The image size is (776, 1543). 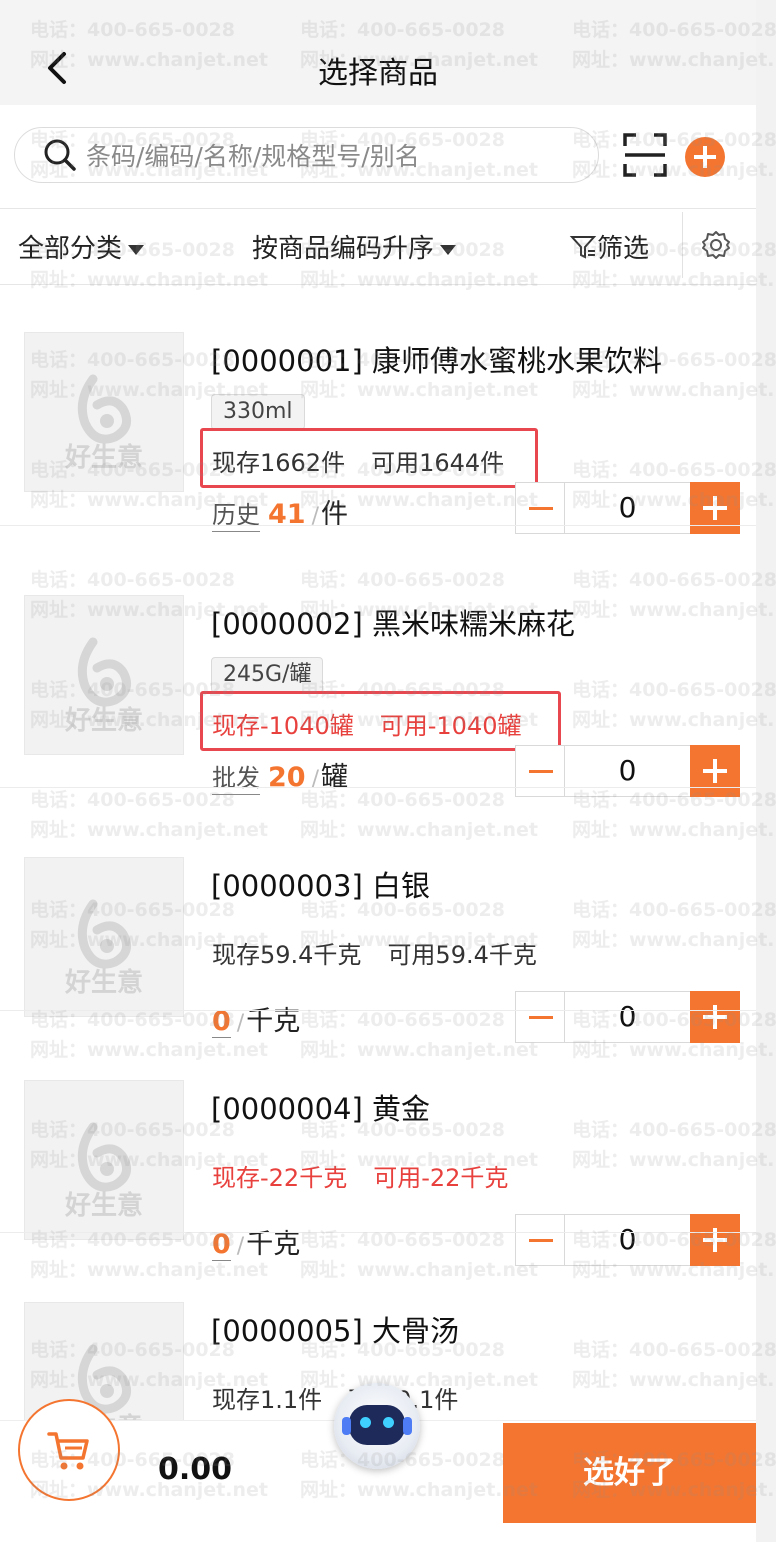 I want to click on stock-info: 现存-1040罐 可用-1040罐, so click(x=367, y=723).